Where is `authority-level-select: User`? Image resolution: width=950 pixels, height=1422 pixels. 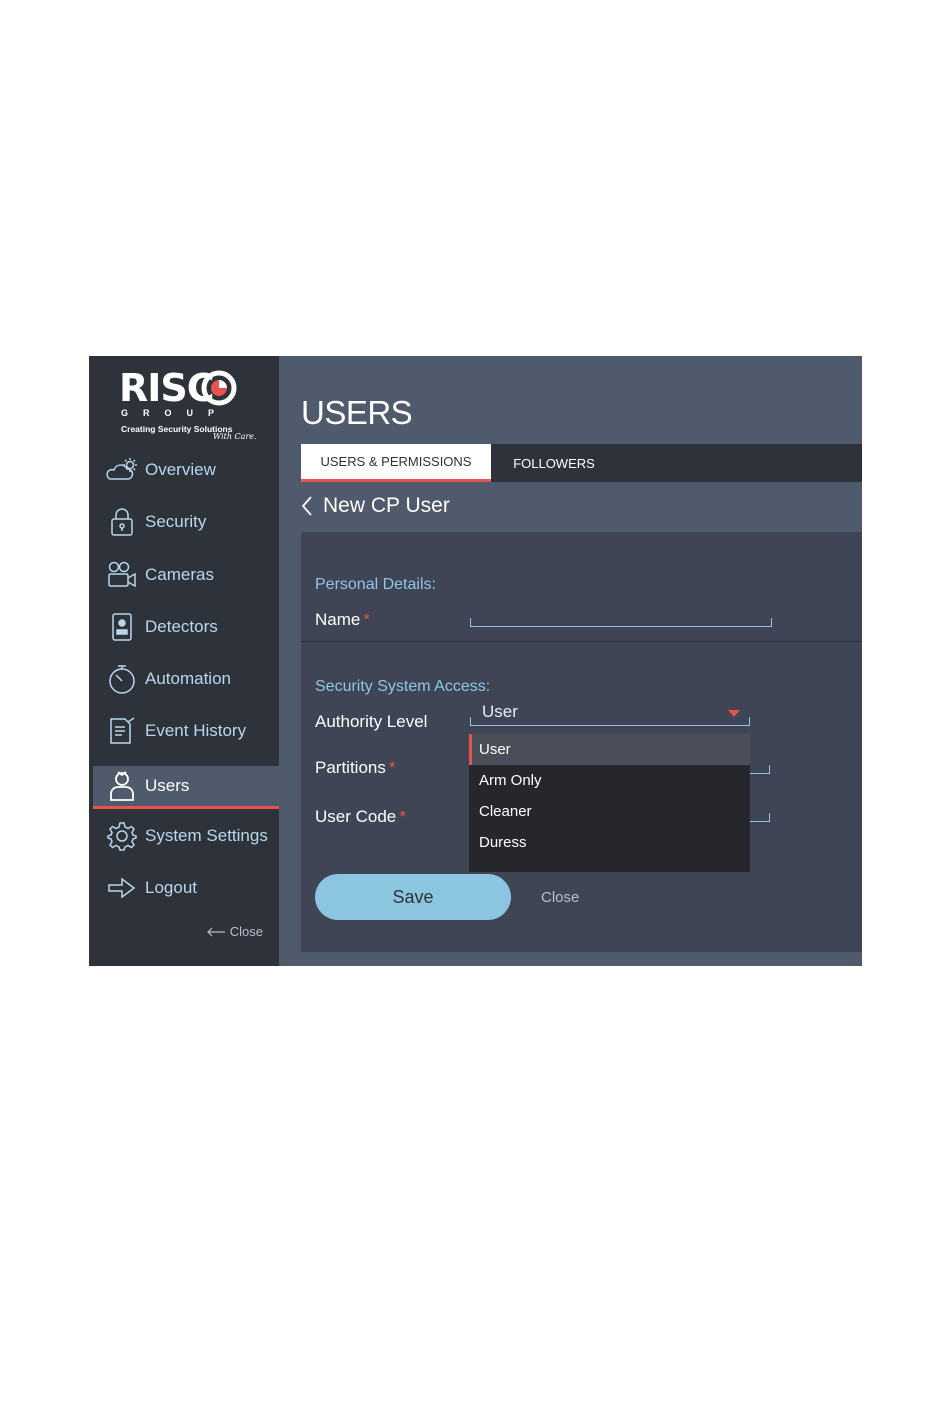 authority-level-select: User is located at coordinates (610, 714).